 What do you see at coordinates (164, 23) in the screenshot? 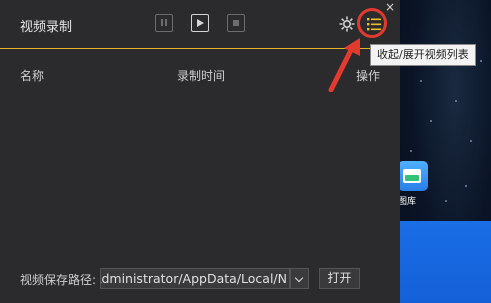
I see `pause-button` at bounding box center [164, 23].